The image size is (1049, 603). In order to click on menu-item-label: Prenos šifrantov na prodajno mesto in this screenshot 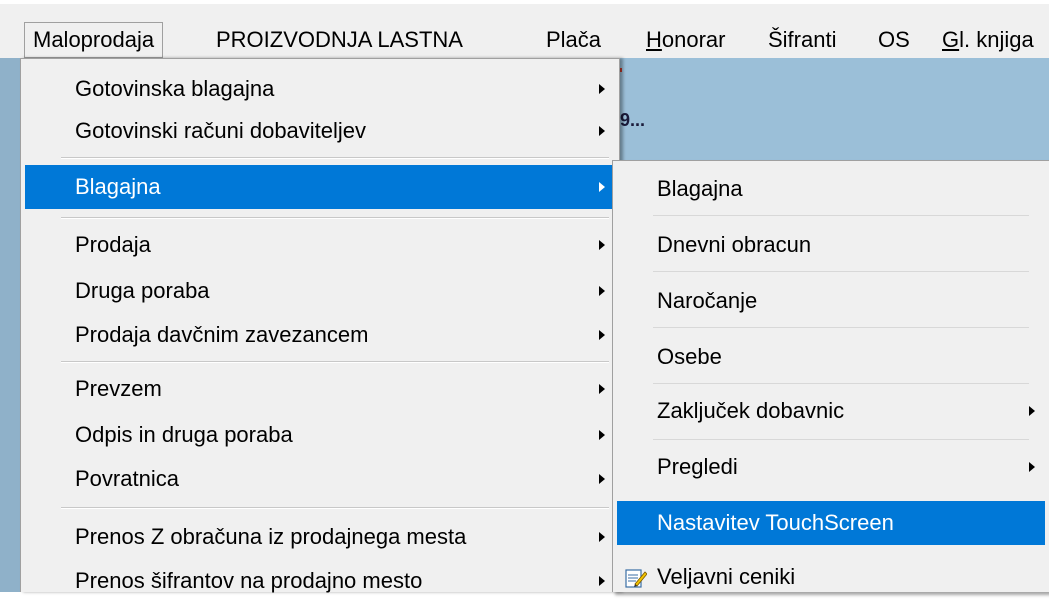, I will do `click(249, 580)`.